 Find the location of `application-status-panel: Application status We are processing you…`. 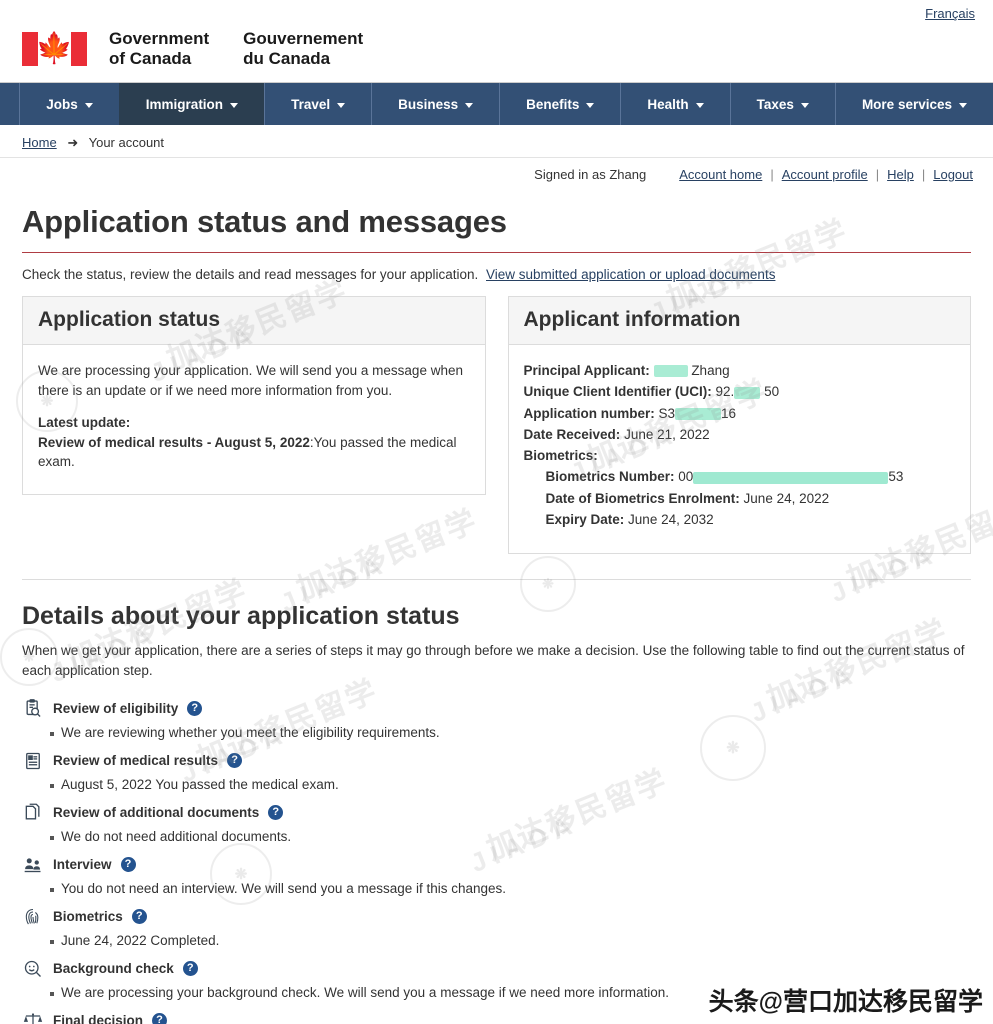

application-status-panel: Application status We are processing you… is located at coordinates (254, 395).